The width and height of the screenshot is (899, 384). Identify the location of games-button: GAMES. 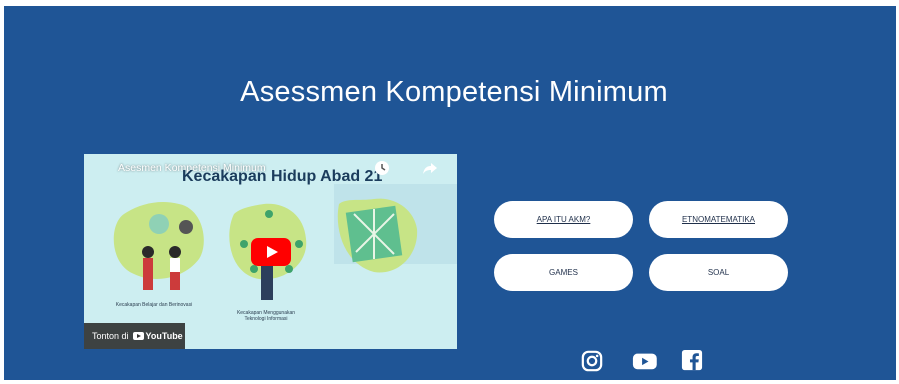
(563, 272).